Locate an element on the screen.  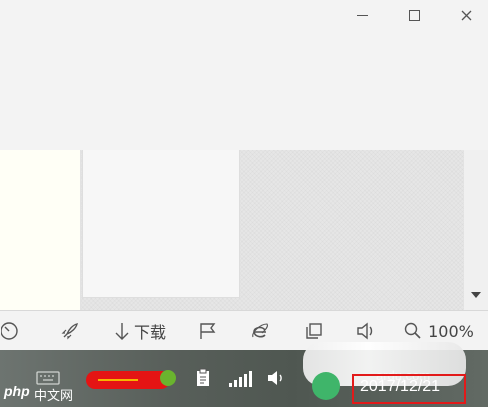
vertical-scrollbar is located at coordinates (476, 230).